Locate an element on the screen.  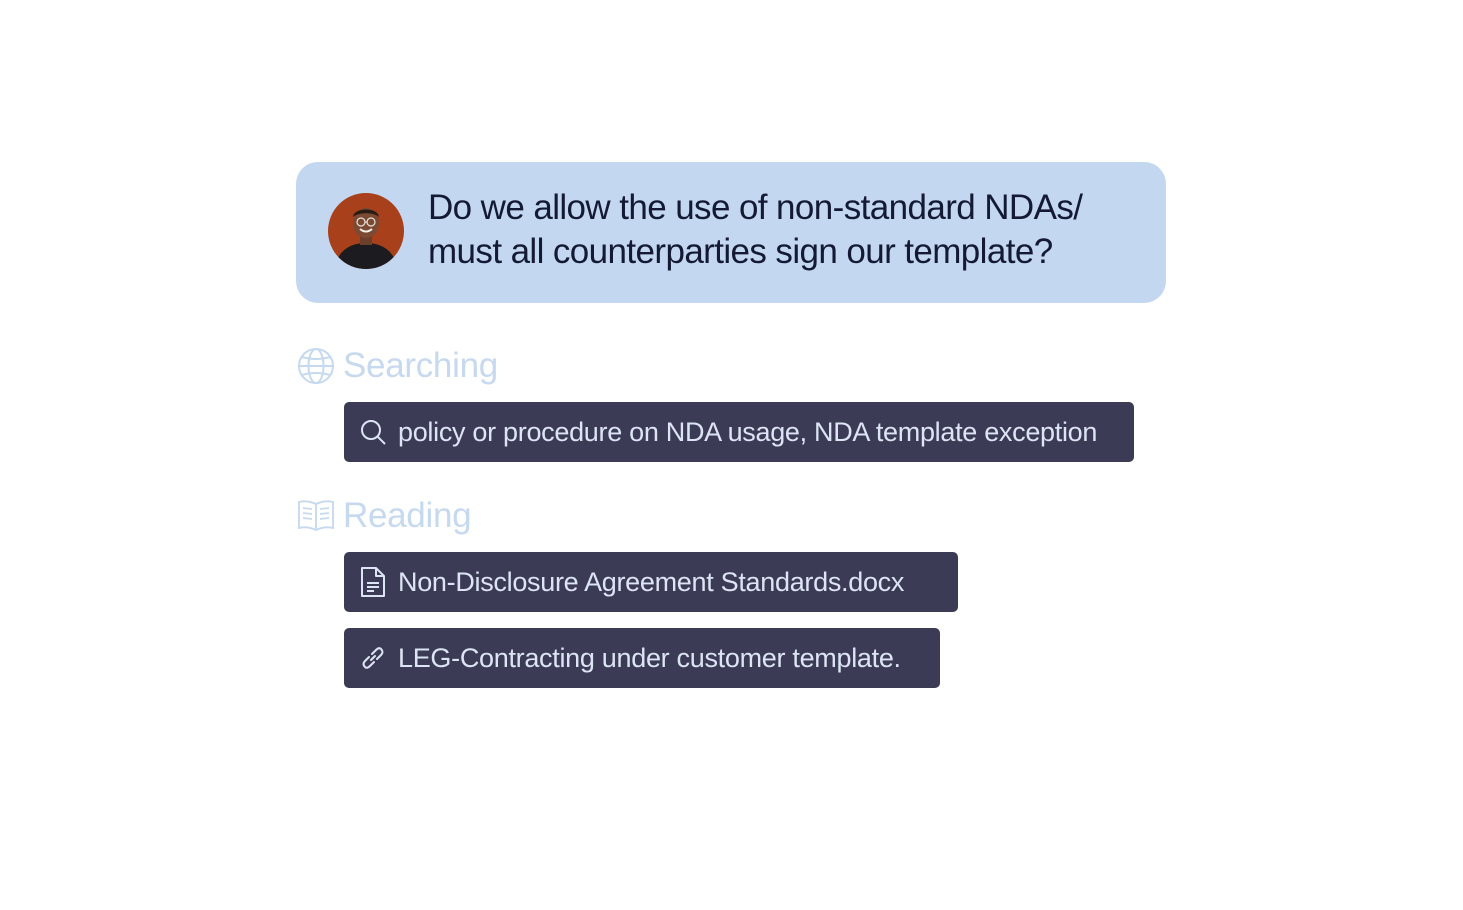
source-link-text: LEG-Contracting under customer template. is located at coordinates (649, 657).